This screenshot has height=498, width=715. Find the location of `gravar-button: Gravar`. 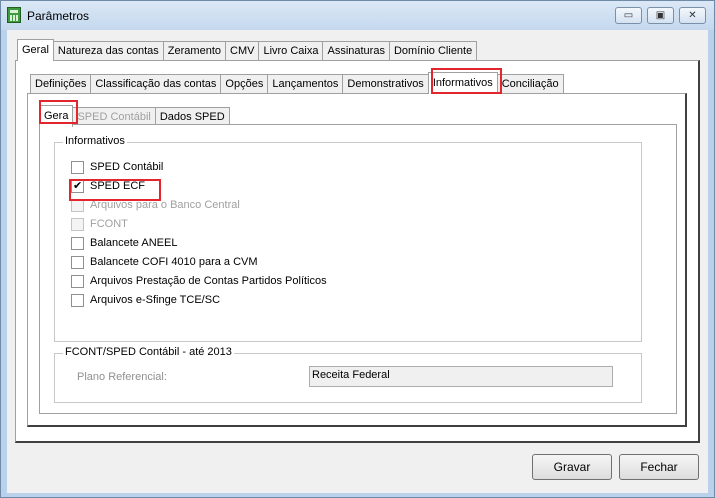

gravar-button: Gravar is located at coordinates (572, 467).